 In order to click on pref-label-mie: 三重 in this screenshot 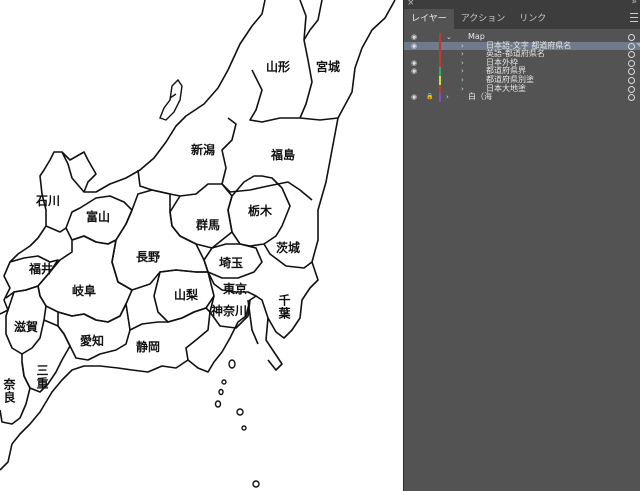, I will do `click(42, 377)`.